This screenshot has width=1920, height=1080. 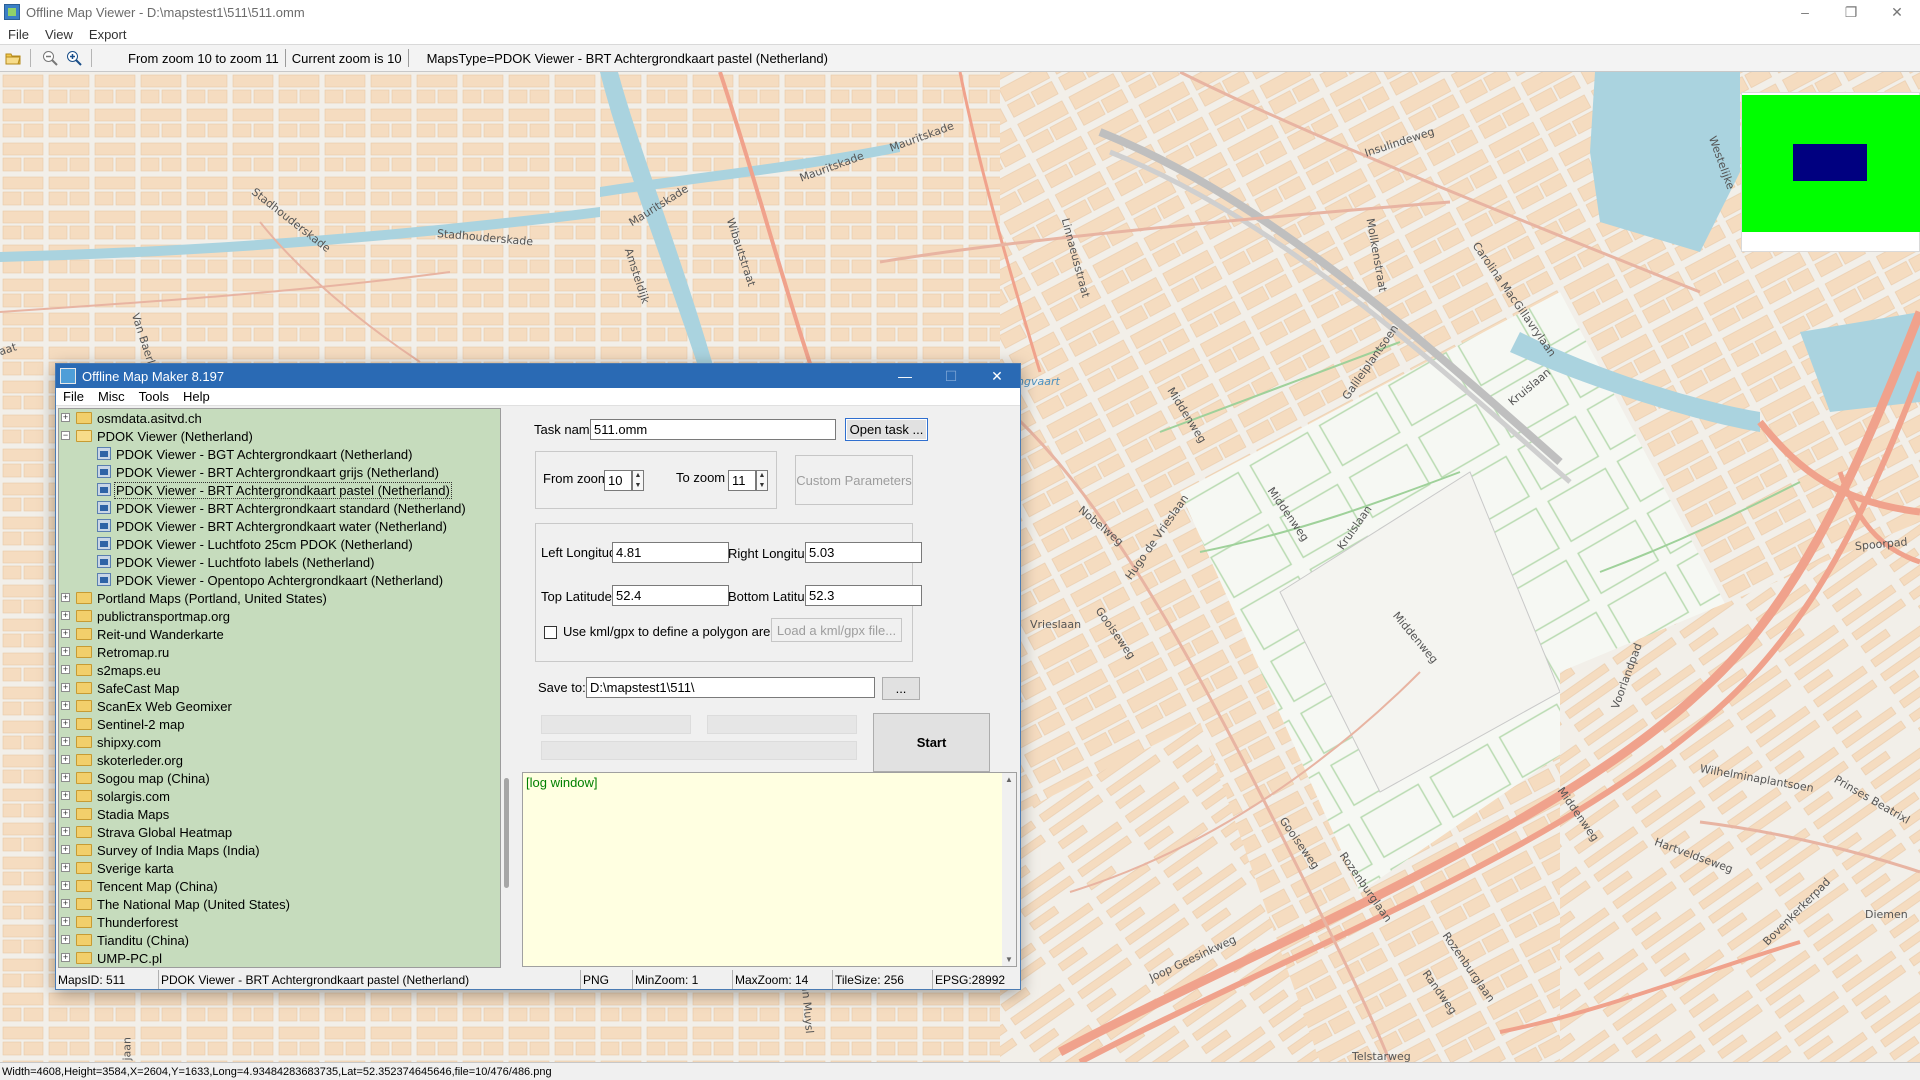 I want to click on log-window: [log window] ▲ ▼, so click(x=769, y=869).